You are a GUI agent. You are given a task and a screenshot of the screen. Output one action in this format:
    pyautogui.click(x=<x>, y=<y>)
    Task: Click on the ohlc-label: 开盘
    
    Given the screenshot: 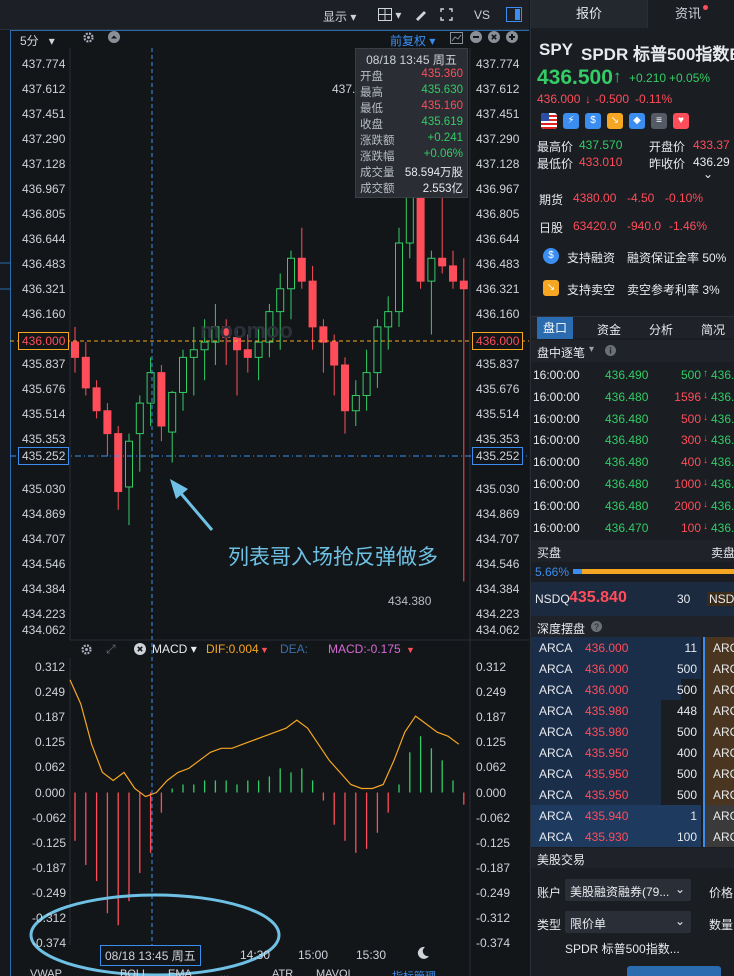 What is the action you would take?
    pyautogui.click(x=371, y=77)
    